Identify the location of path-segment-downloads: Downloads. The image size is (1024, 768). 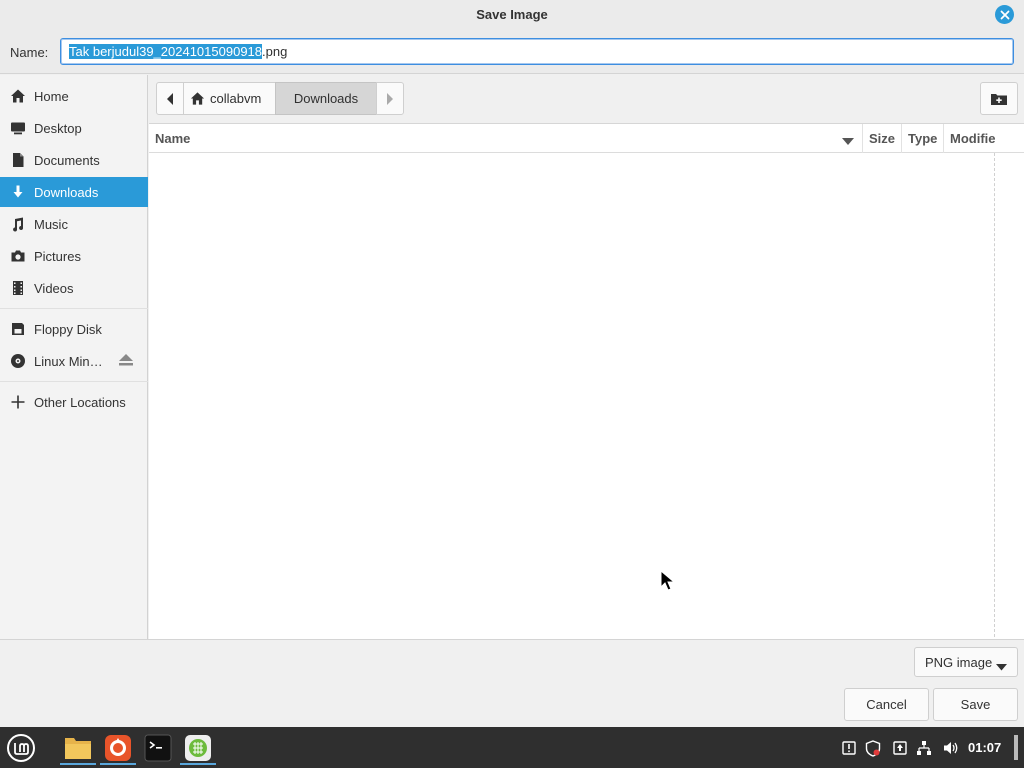
(326, 98).